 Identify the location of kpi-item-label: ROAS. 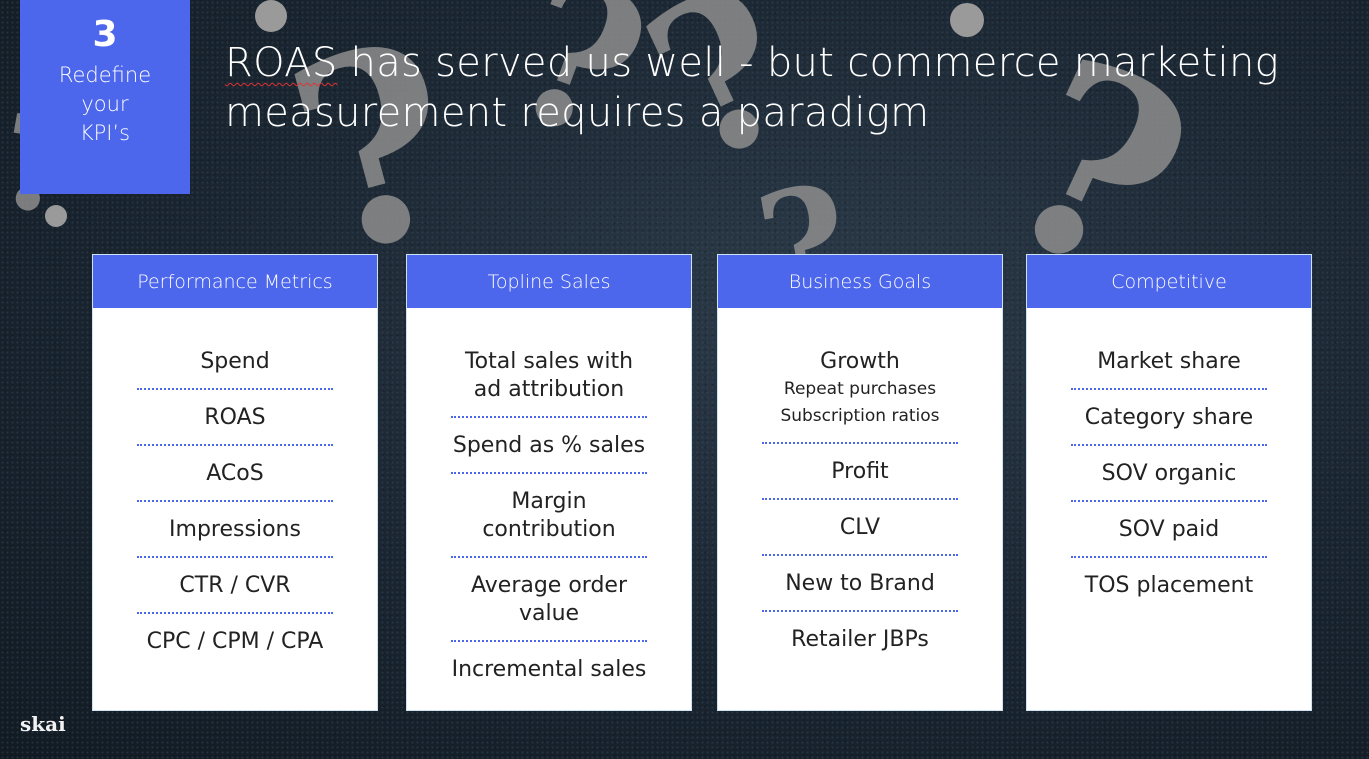
(235, 417).